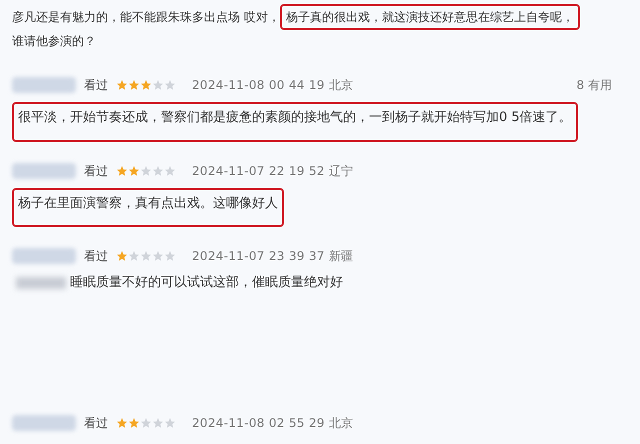 This screenshot has height=444, width=640. I want to click on comment-time: 2024-11-08 02 55 29 北京, so click(273, 423).